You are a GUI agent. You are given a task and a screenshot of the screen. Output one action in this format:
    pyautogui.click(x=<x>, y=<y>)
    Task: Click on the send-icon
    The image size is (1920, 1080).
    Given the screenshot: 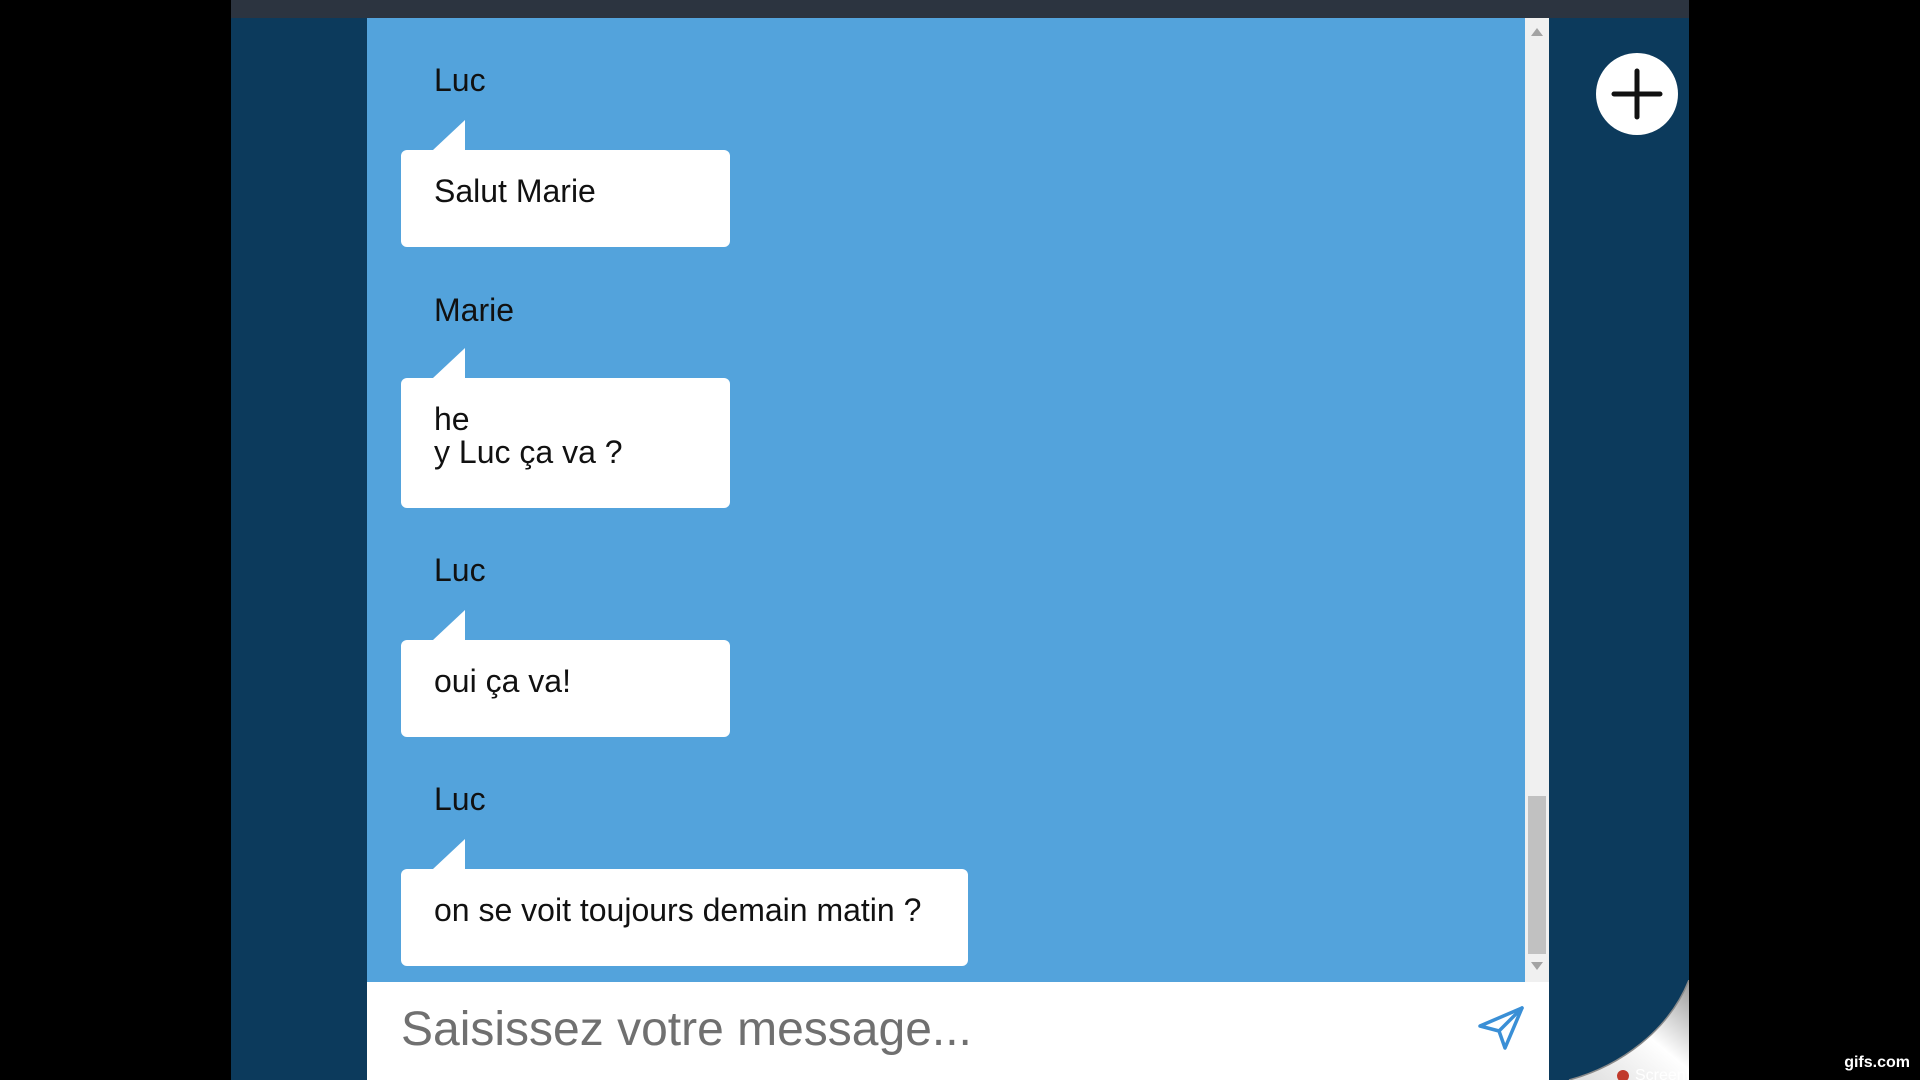 What is the action you would take?
    pyautogui.click(x=1501, y=1028)
    